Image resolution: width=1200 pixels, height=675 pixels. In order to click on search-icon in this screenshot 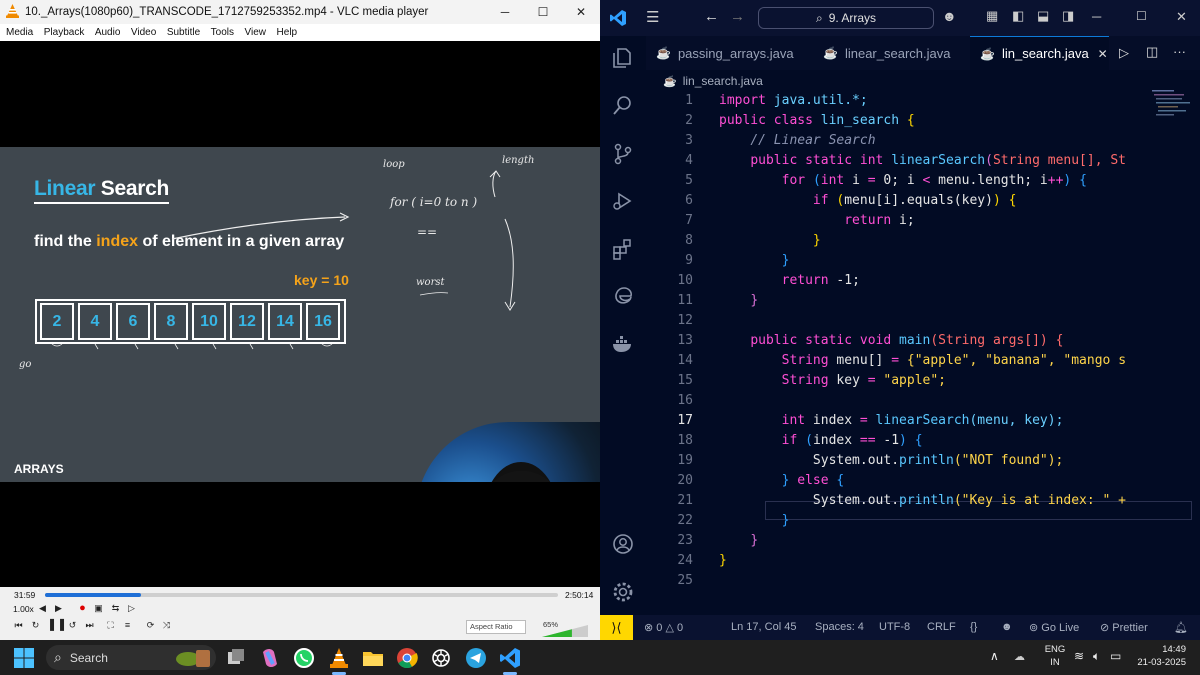, I will do `click(623, 105)`.